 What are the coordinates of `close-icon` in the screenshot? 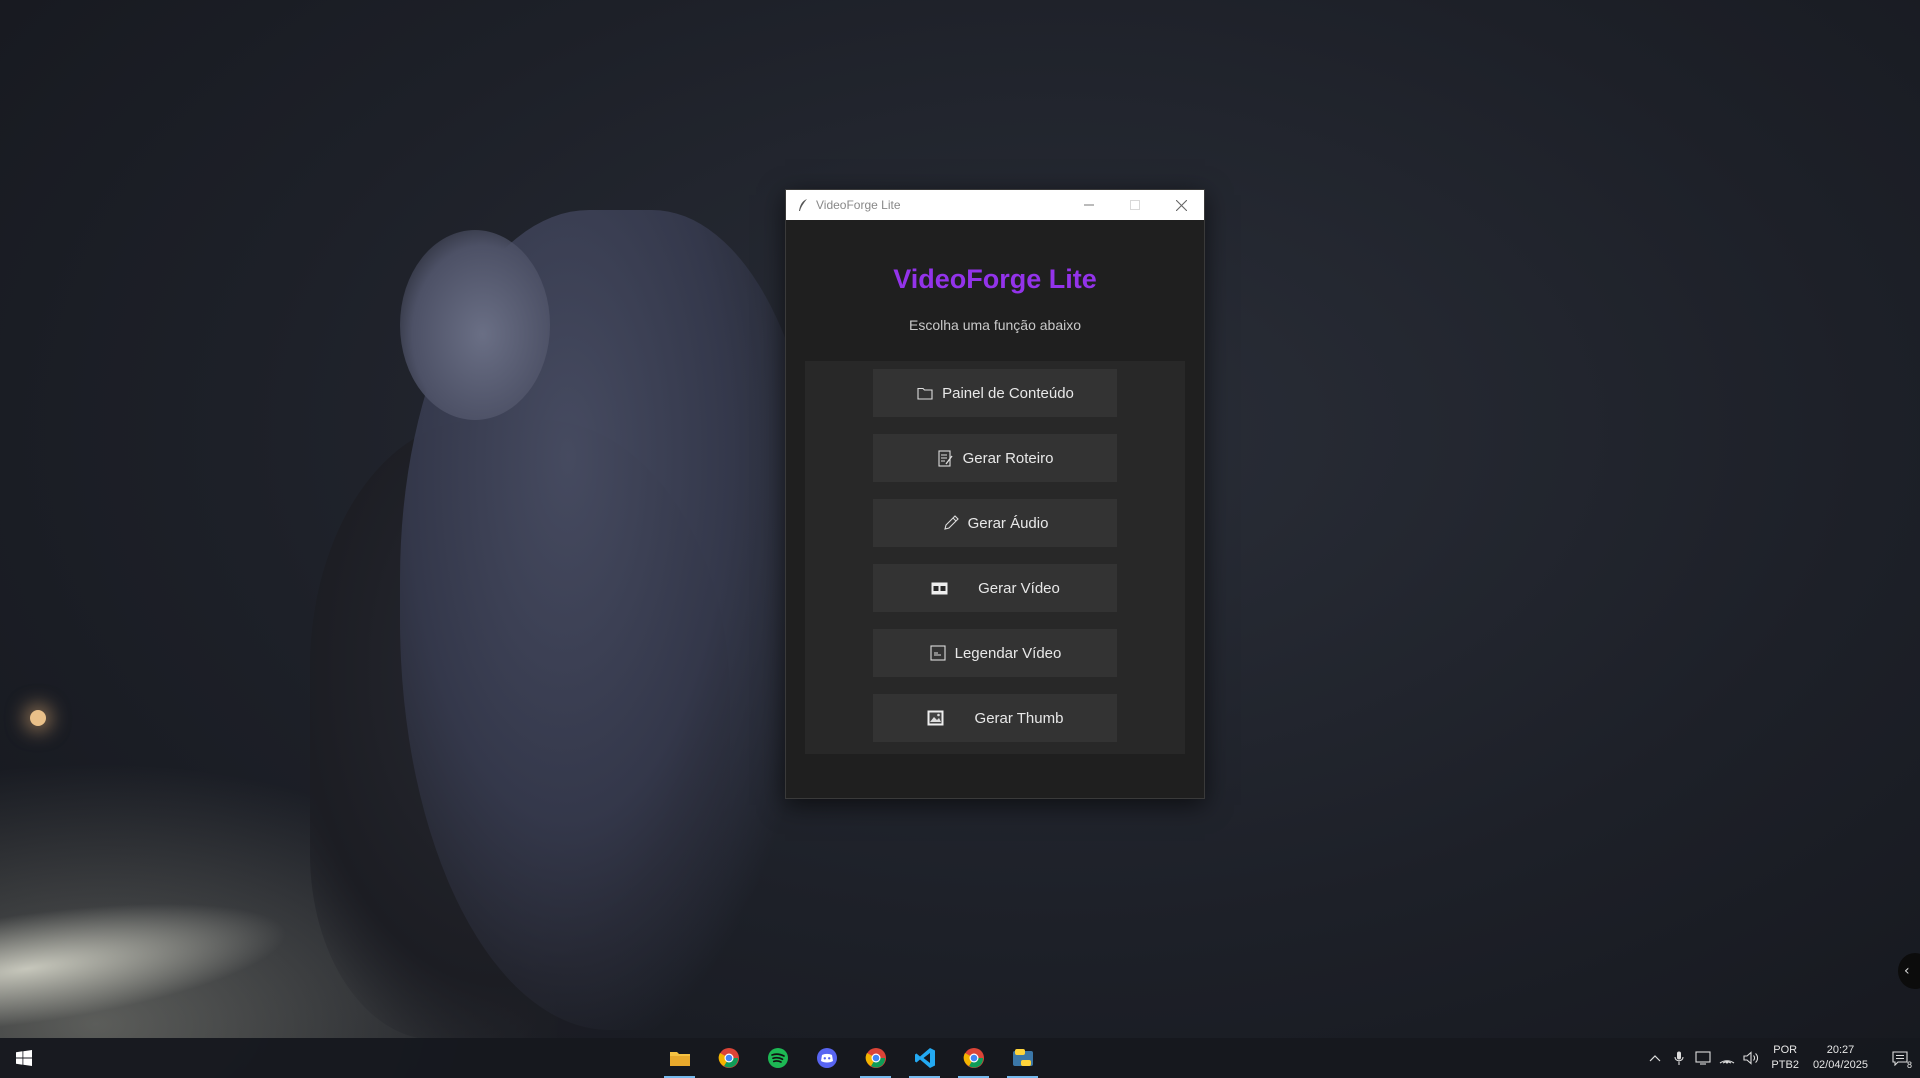 It's located at (1181, 205).